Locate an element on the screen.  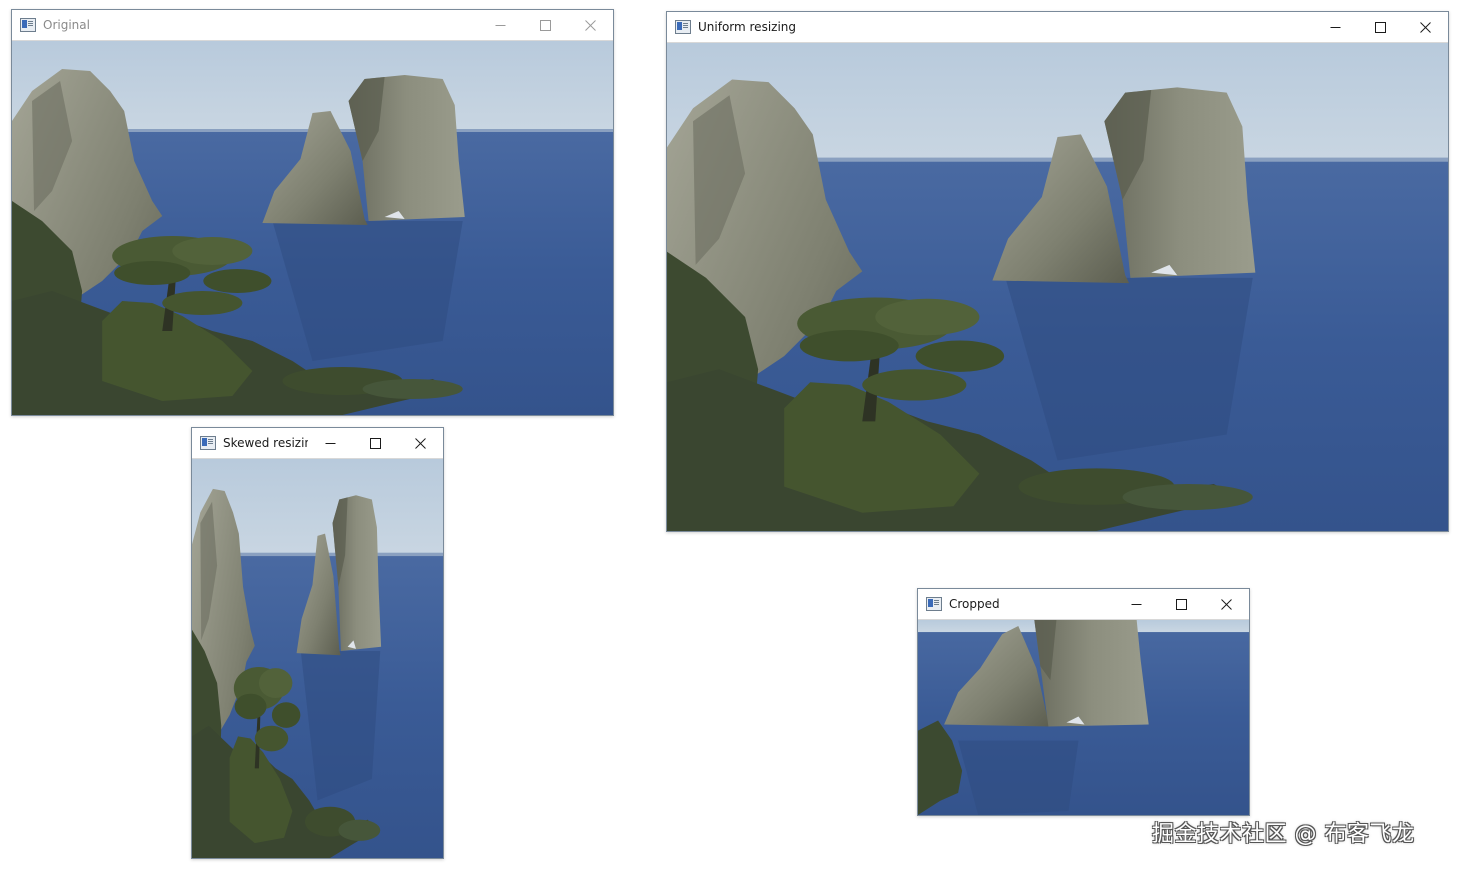
window-title: Uniform resizing is located at coordinates (747, 27).